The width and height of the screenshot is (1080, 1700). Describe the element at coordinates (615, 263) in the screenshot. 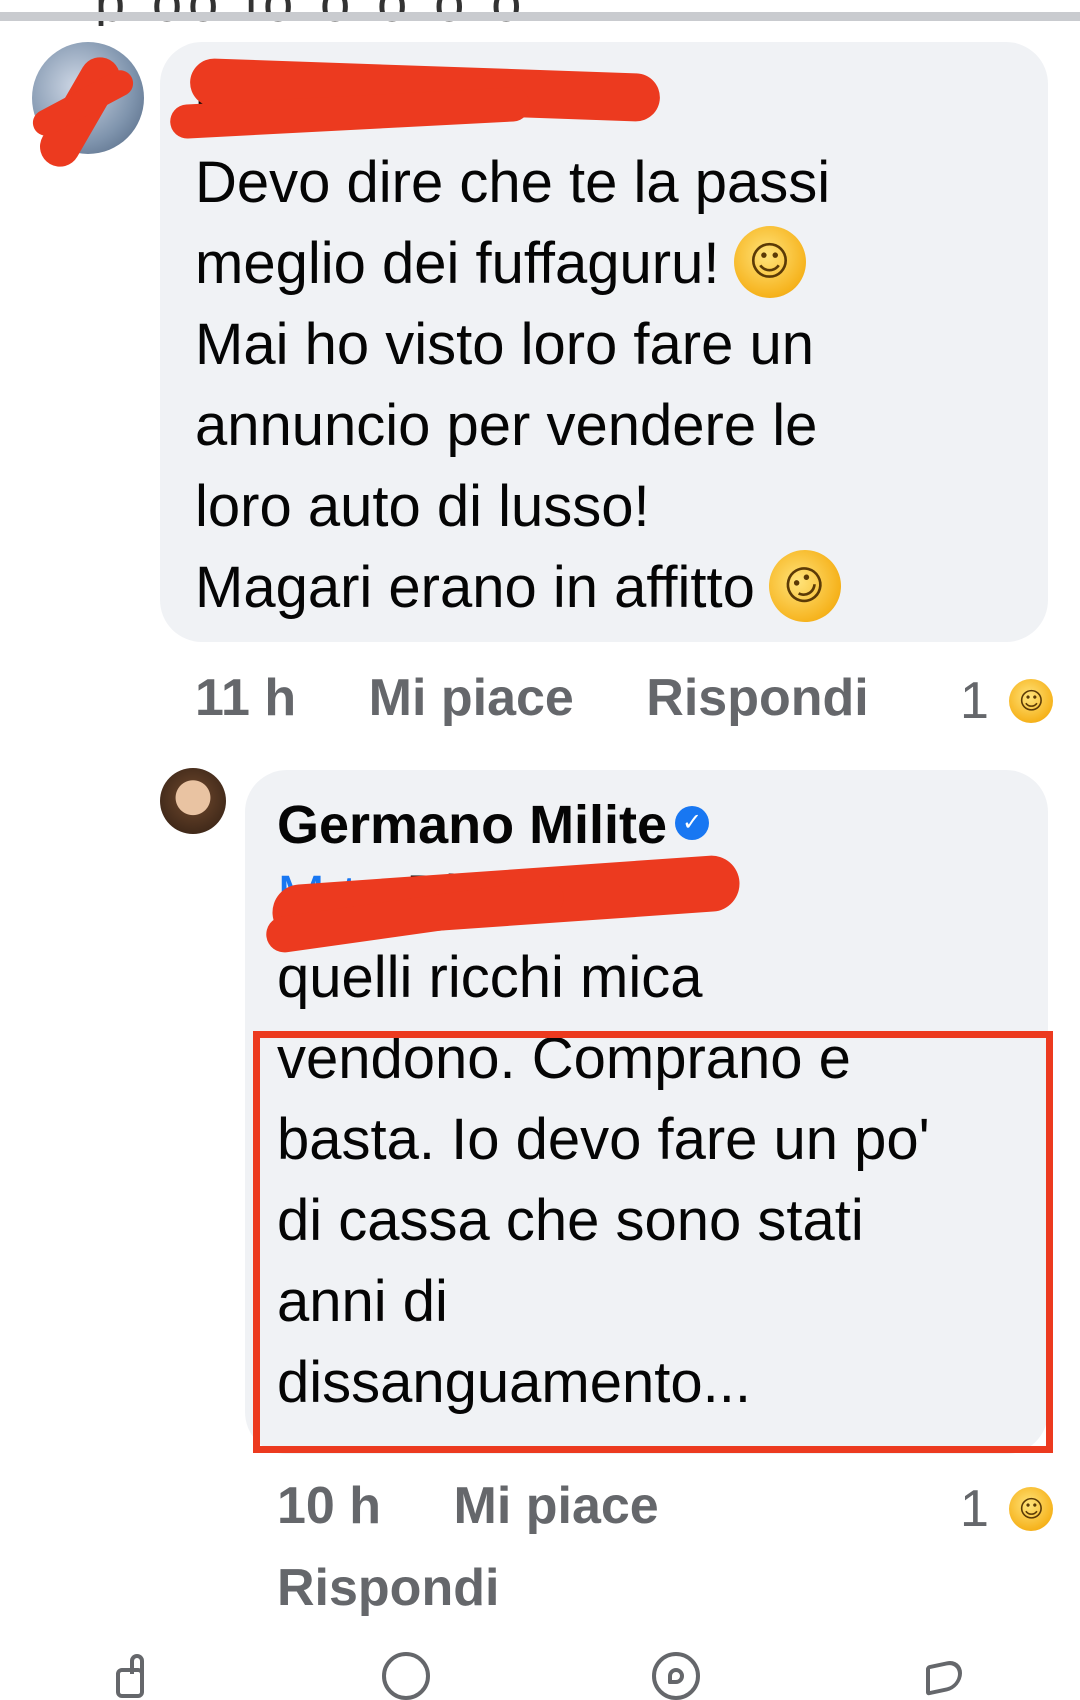

I see `comment-line: meglio dei fuffaguru! ☺` at that location.